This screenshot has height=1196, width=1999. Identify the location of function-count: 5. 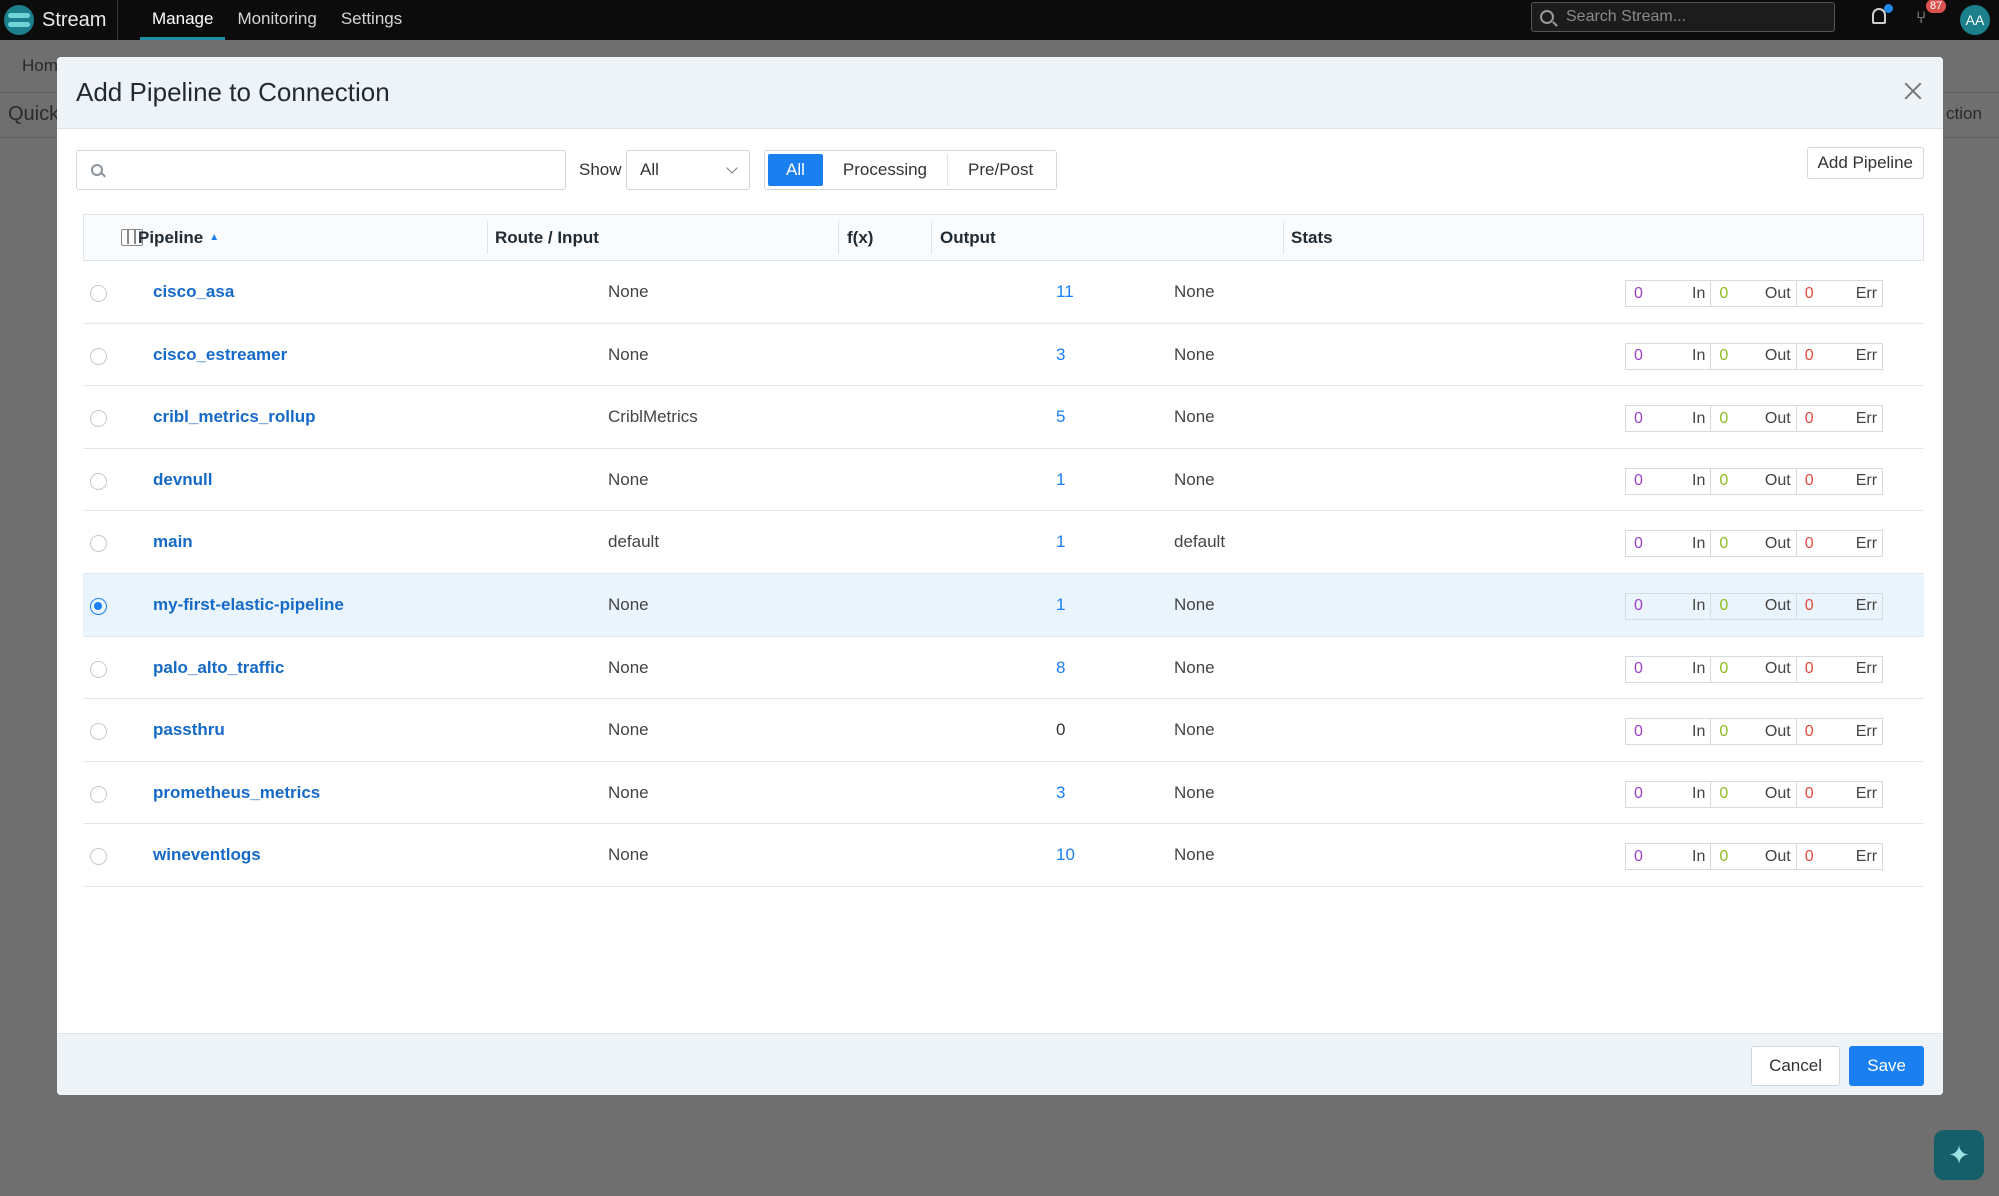
(1060, 417).